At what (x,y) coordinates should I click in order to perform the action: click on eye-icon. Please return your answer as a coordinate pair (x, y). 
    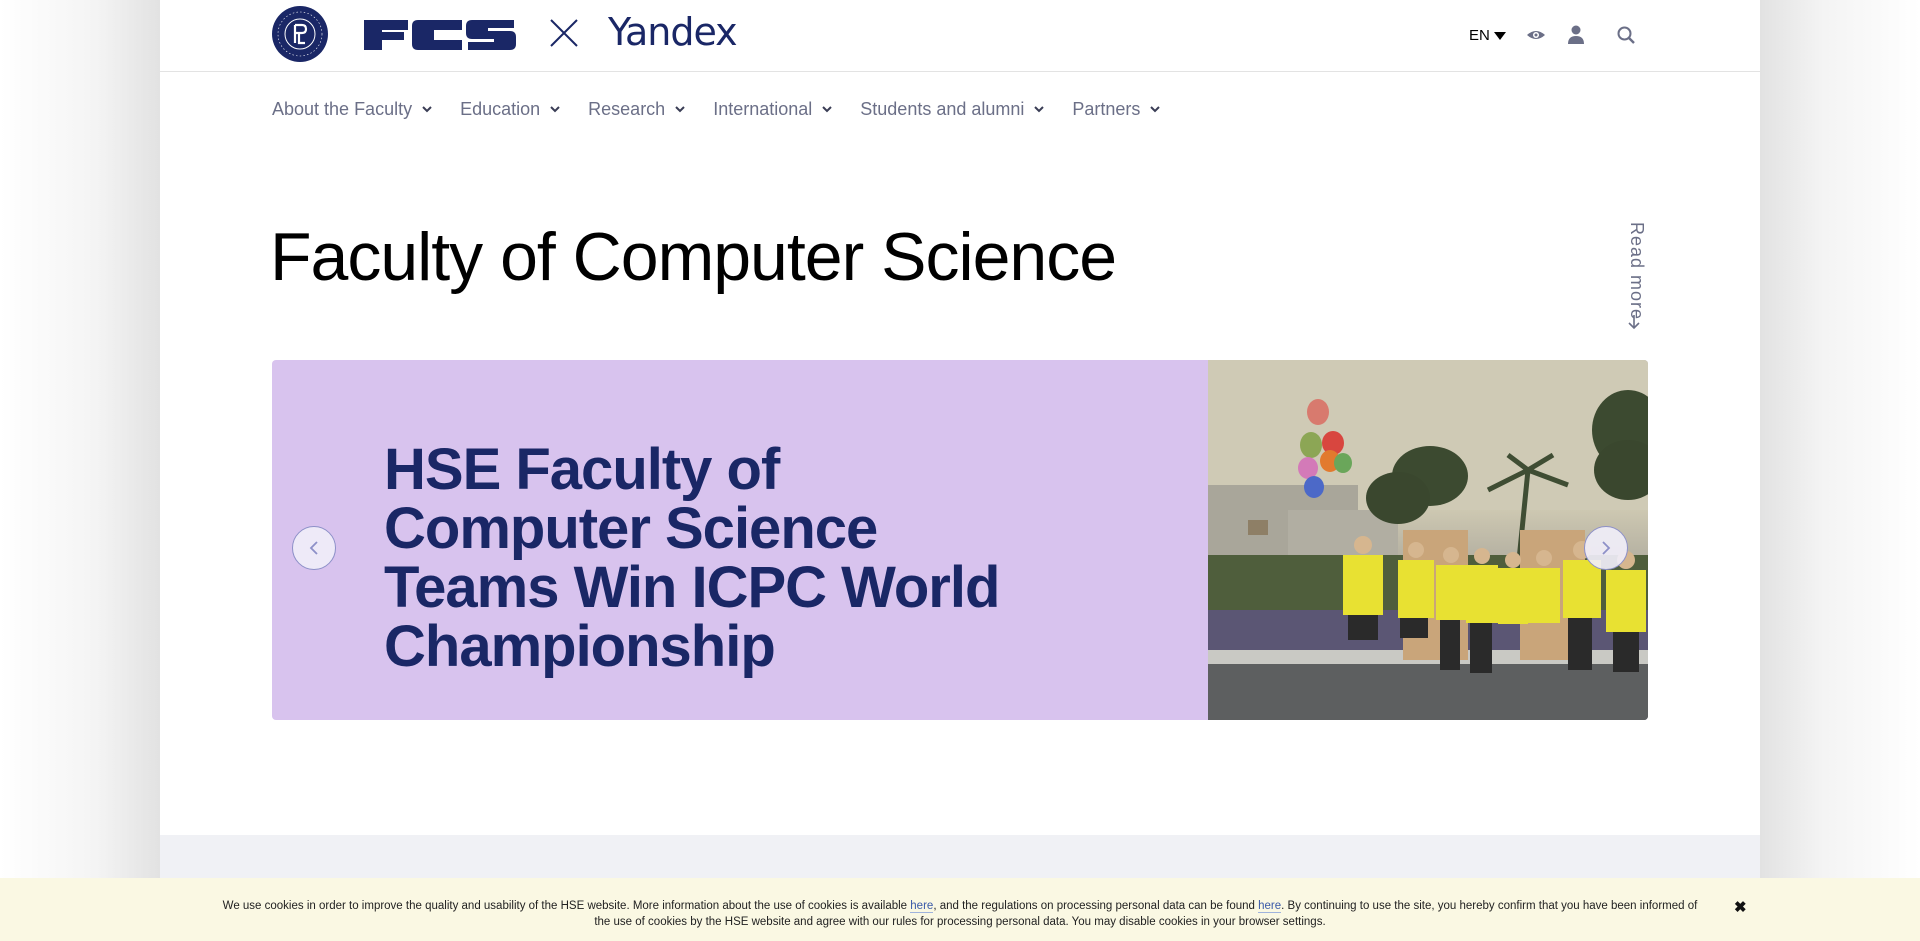
    Looking at the image, I should click on (1536, 35).